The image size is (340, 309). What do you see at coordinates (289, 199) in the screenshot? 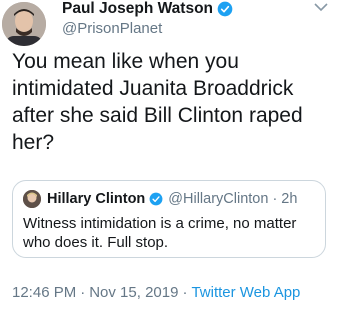
I see `quoted-tweet-time: 2h` at bounding box center [289, 199].